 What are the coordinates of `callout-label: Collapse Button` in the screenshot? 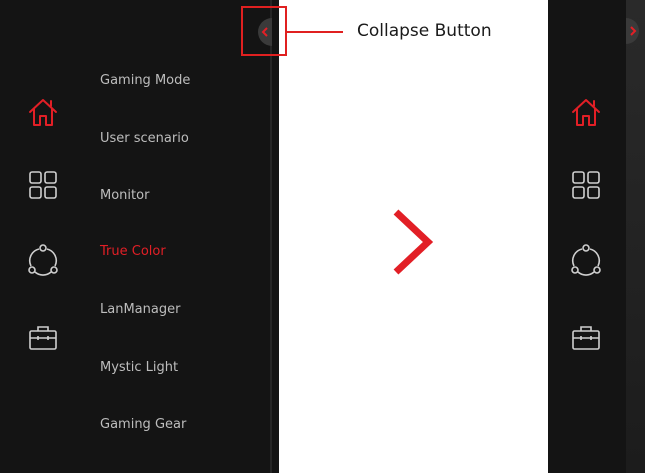 It's located at (424, 31).